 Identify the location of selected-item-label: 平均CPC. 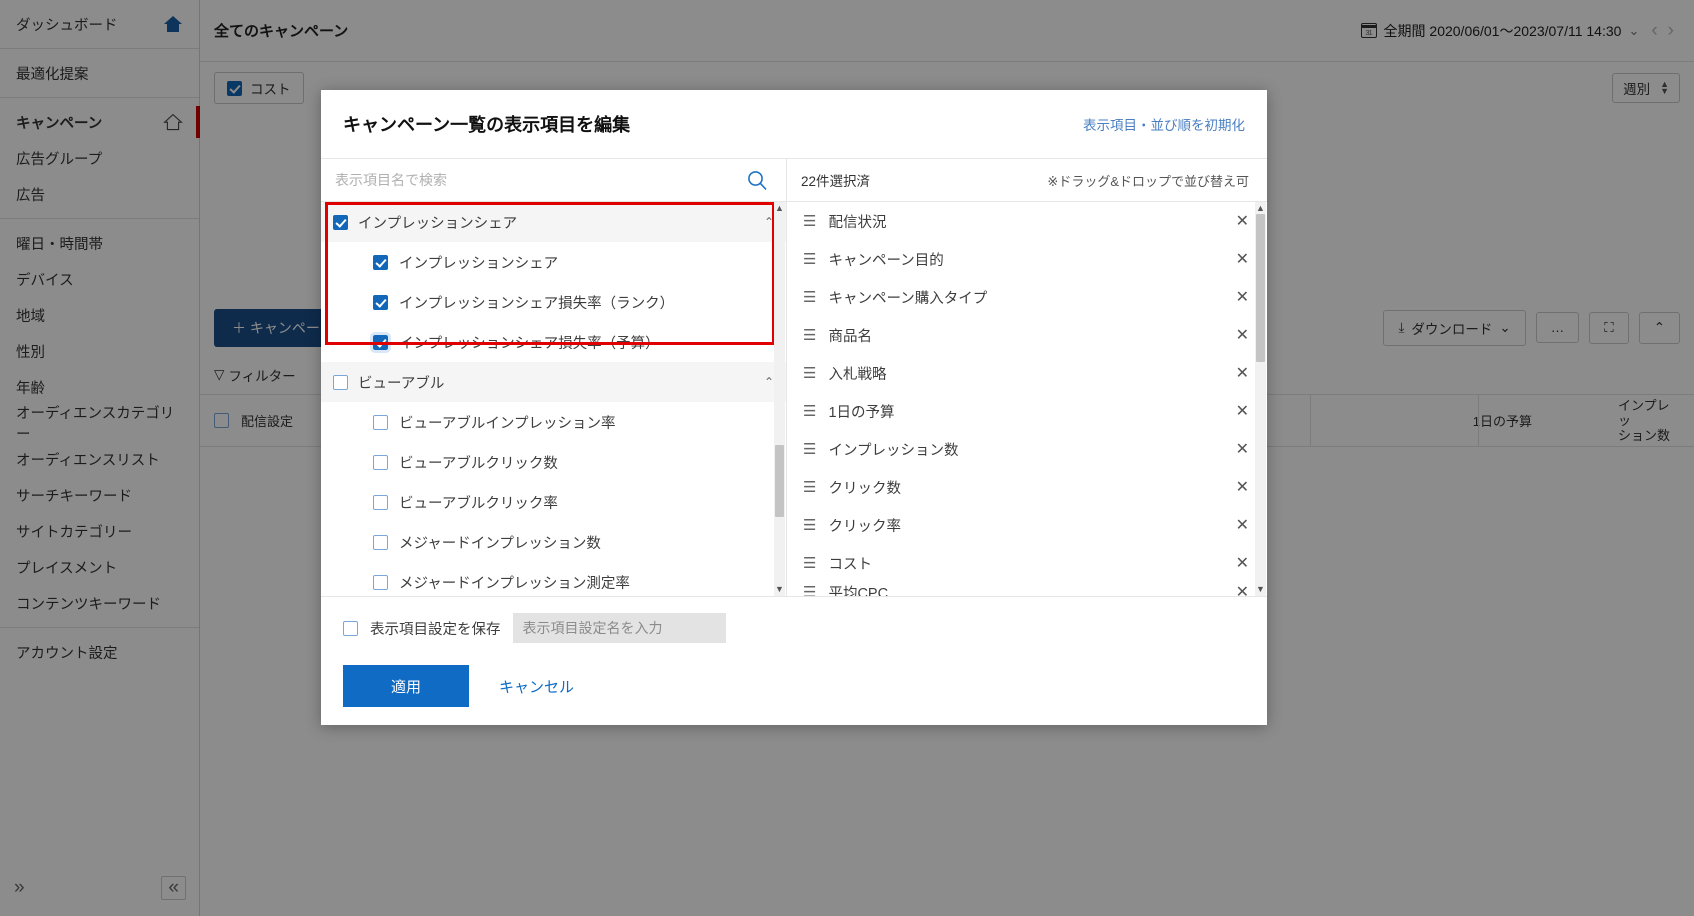
(858, 591).